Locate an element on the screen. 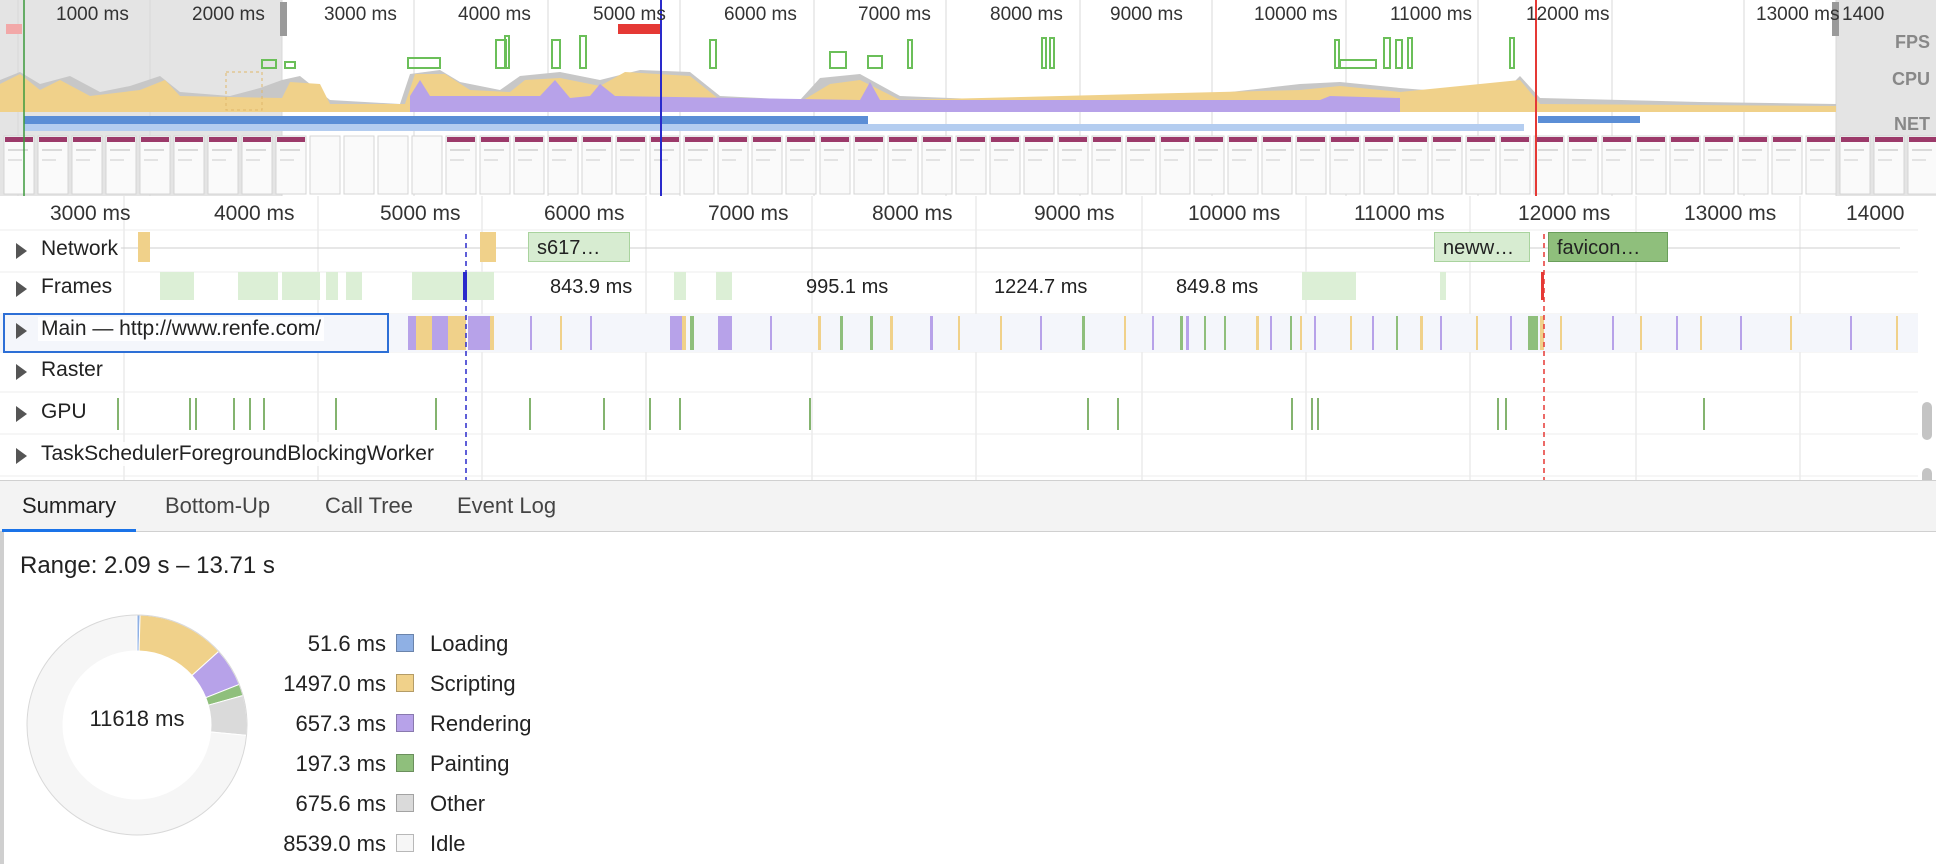 The height and width of the screenshot is (864, 1936). scrollbar-thumb-top is located at coordinates (1927, 421).